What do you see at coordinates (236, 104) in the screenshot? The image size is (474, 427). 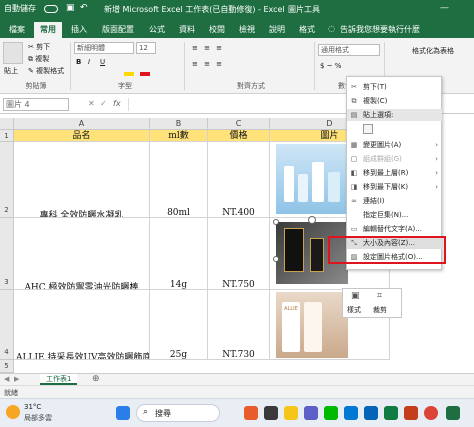 I see `formula-input` at bounding box center [236, 104].